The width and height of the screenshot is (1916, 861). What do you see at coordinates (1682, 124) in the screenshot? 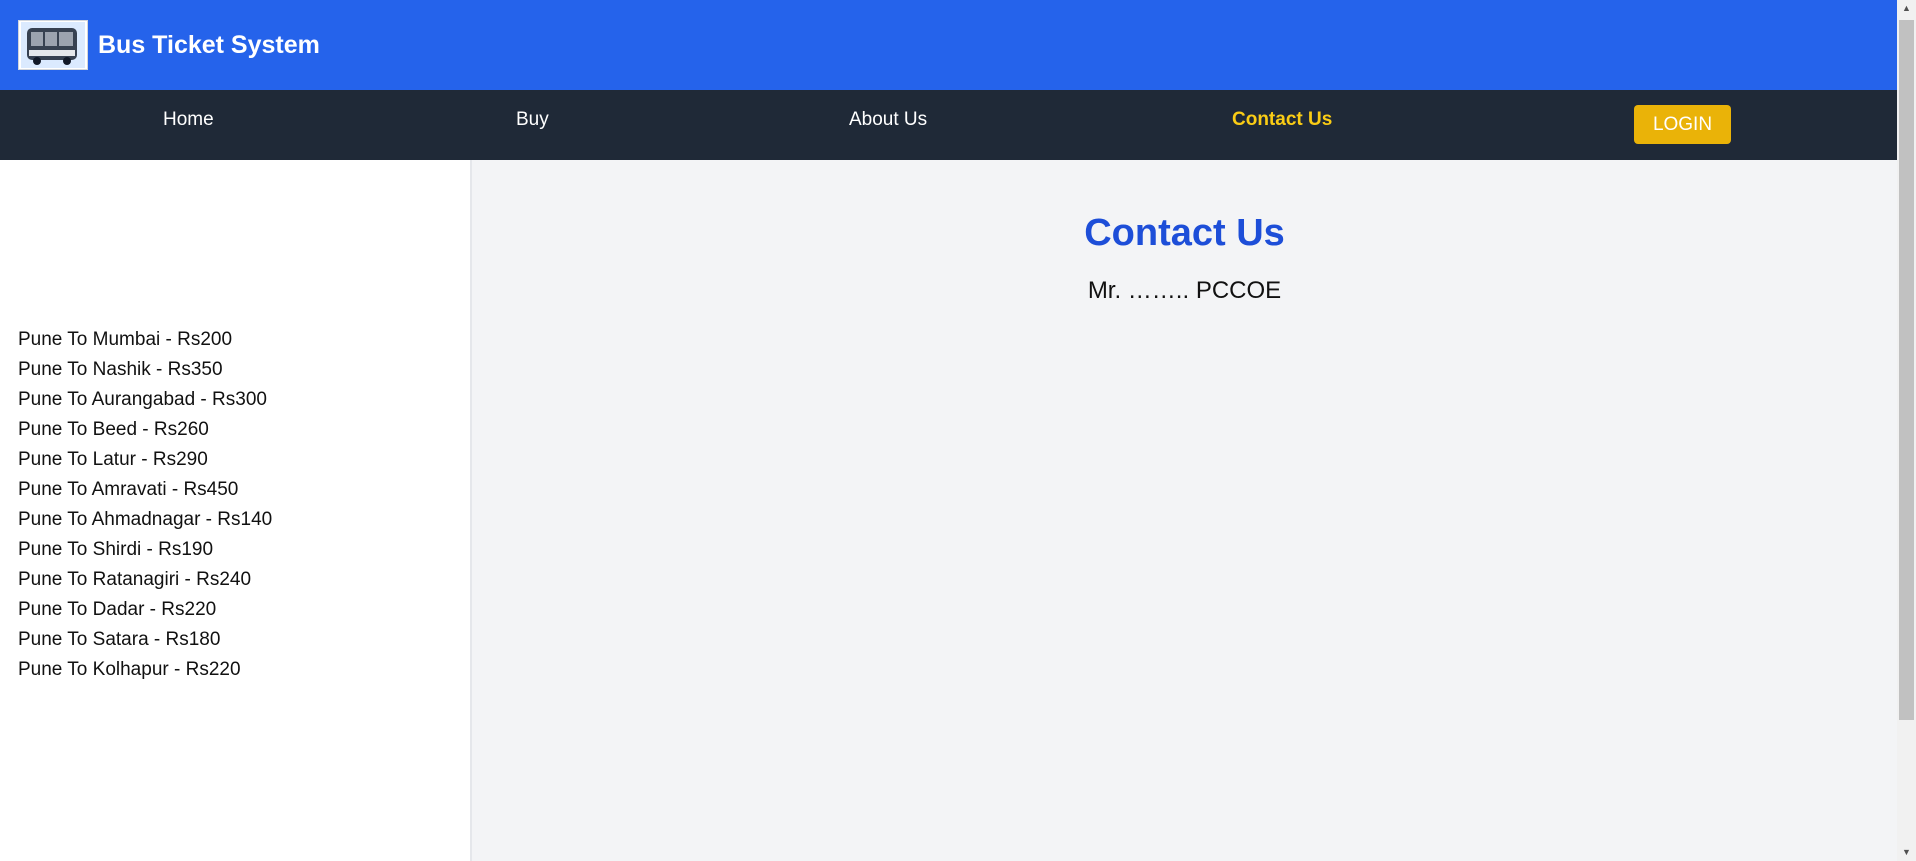
I see `login-button: LOGIN` at bounding box center [1682, 124].